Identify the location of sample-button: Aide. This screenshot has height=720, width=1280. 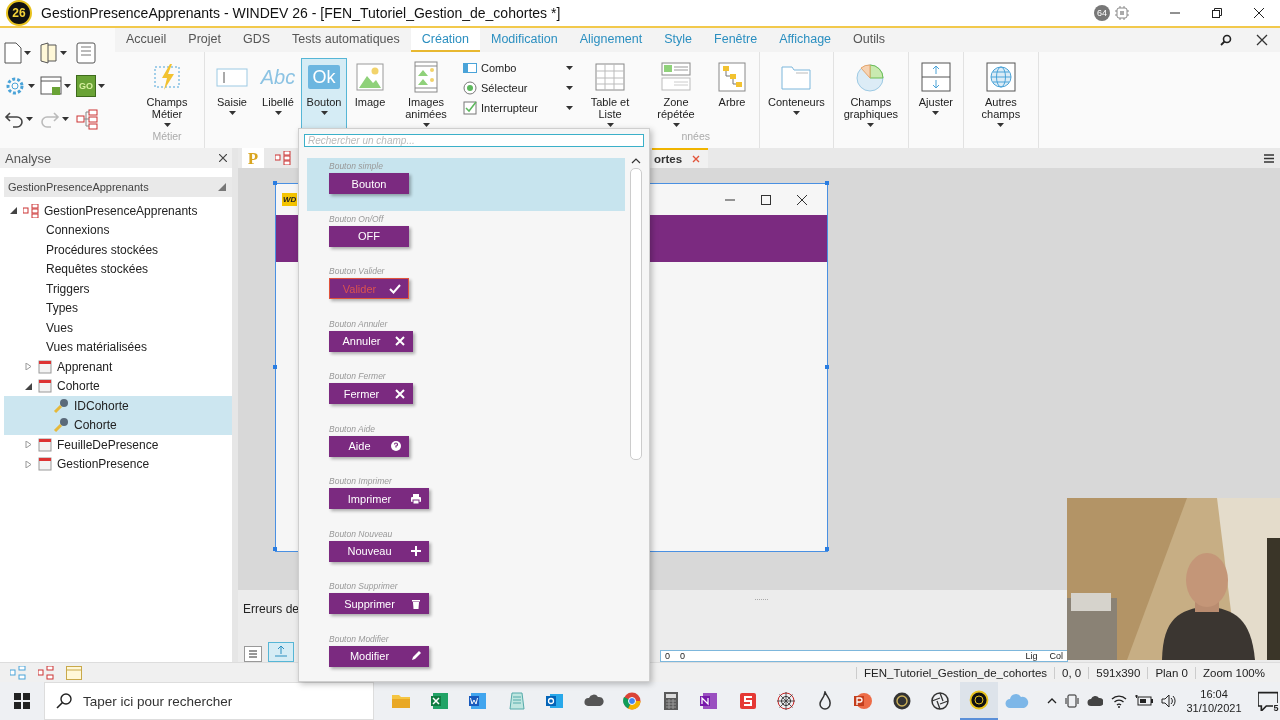
(369, 446).